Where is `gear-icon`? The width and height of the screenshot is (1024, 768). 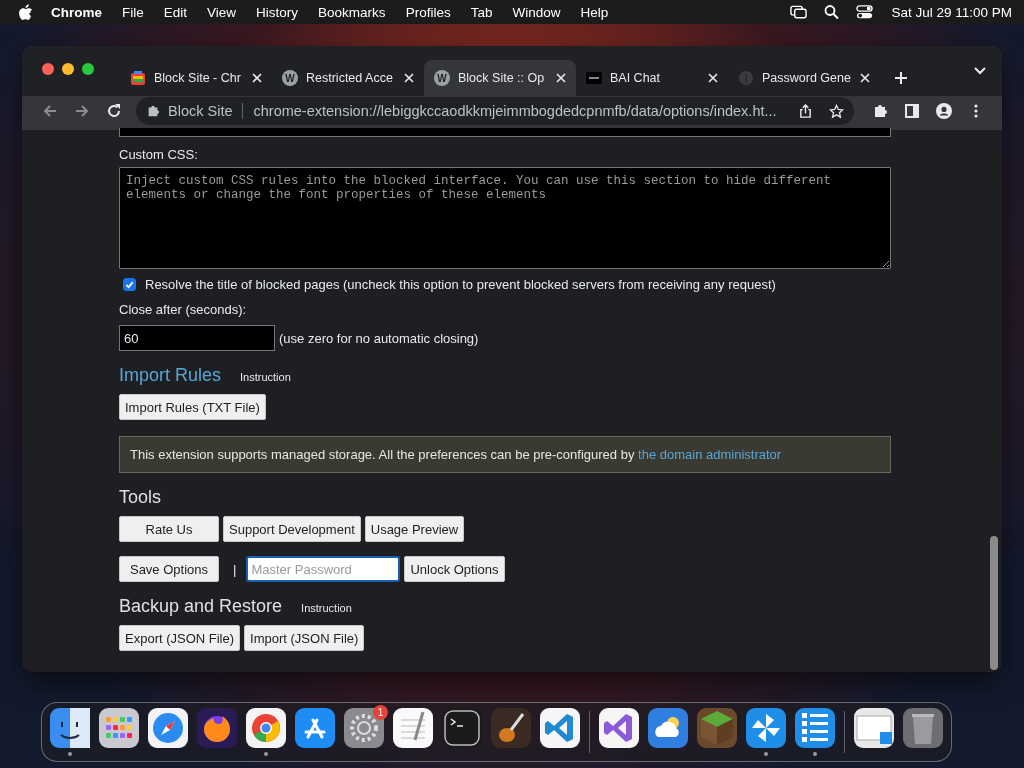 gear-icon is located at coordinates (364, 728).